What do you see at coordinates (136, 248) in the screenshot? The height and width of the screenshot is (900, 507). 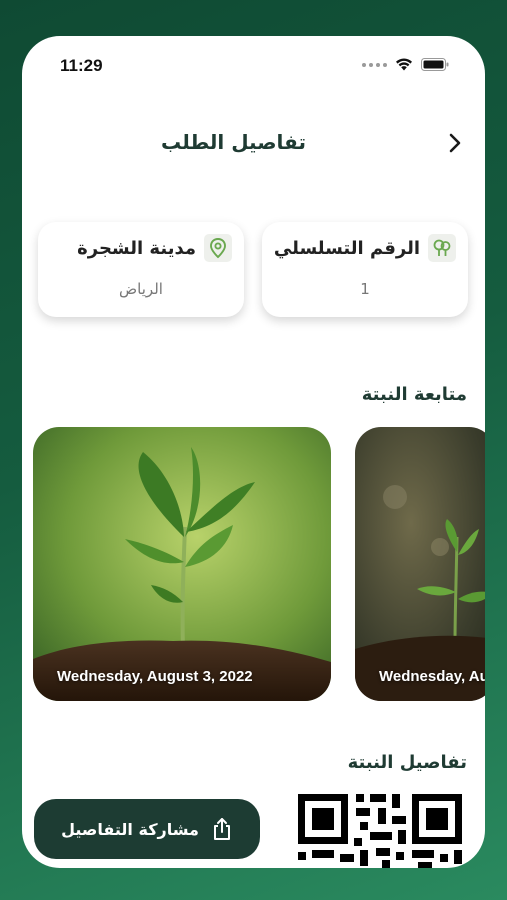 I see `tree-city-label: مدينة الشجرة` at bounding box center [136, 248].